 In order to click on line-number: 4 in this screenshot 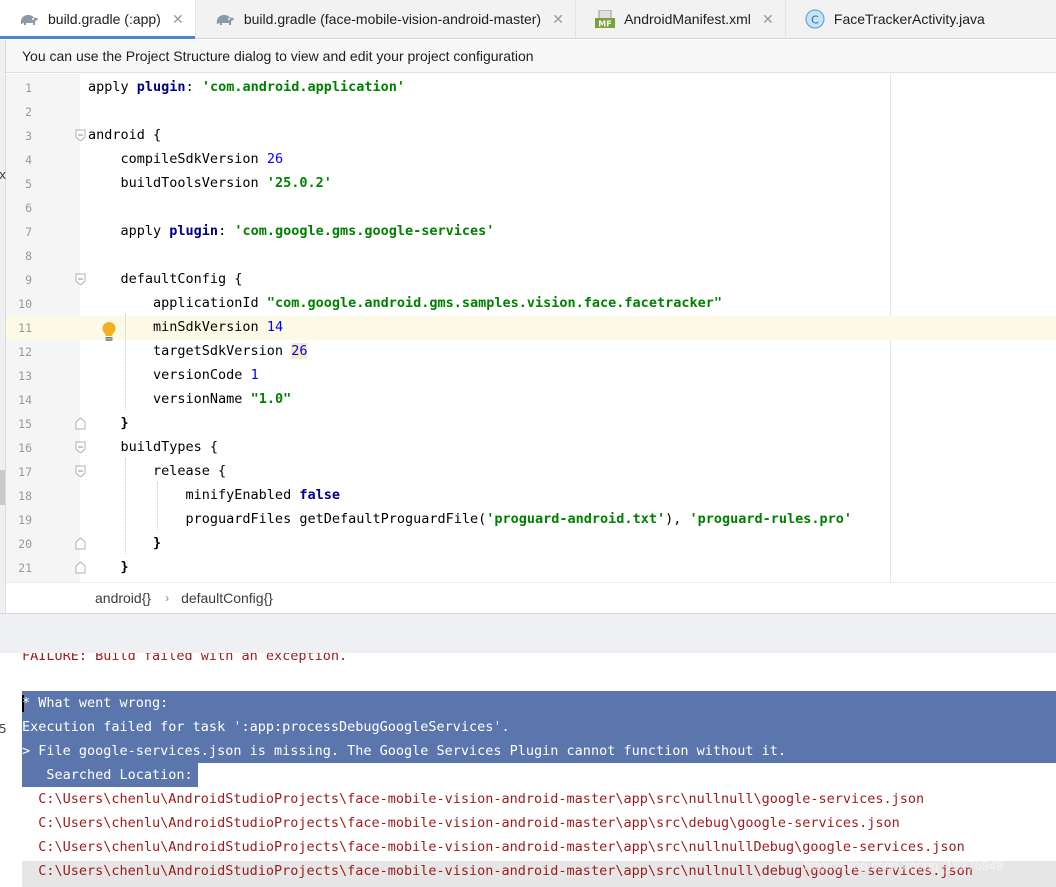, I will do `click(28, 160)`.